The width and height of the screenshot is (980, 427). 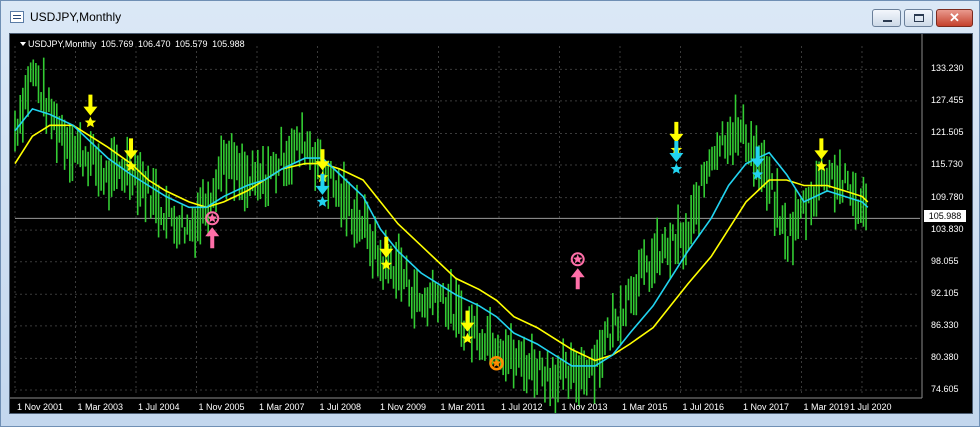 I want to click on price-tick-label: 92.105, so click(x=945, y=293).